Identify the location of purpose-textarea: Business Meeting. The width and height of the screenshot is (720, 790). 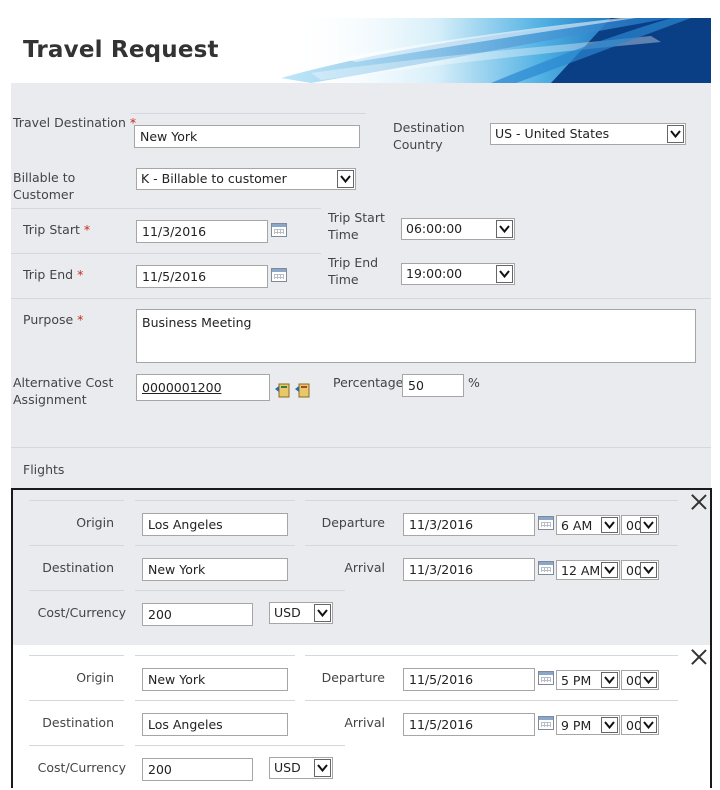
(416, 336).